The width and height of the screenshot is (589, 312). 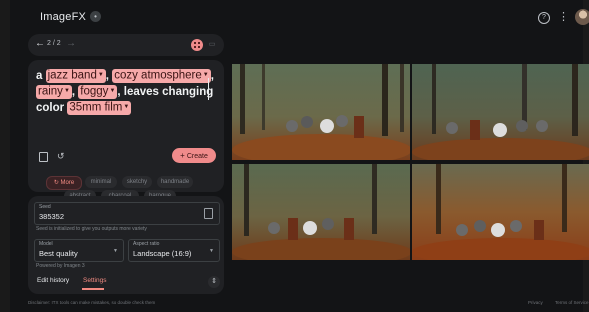 I want to click on aspect-ratio-select: Aspect ratio Landscape (16:9) ▼, so click(x=174, y=250).